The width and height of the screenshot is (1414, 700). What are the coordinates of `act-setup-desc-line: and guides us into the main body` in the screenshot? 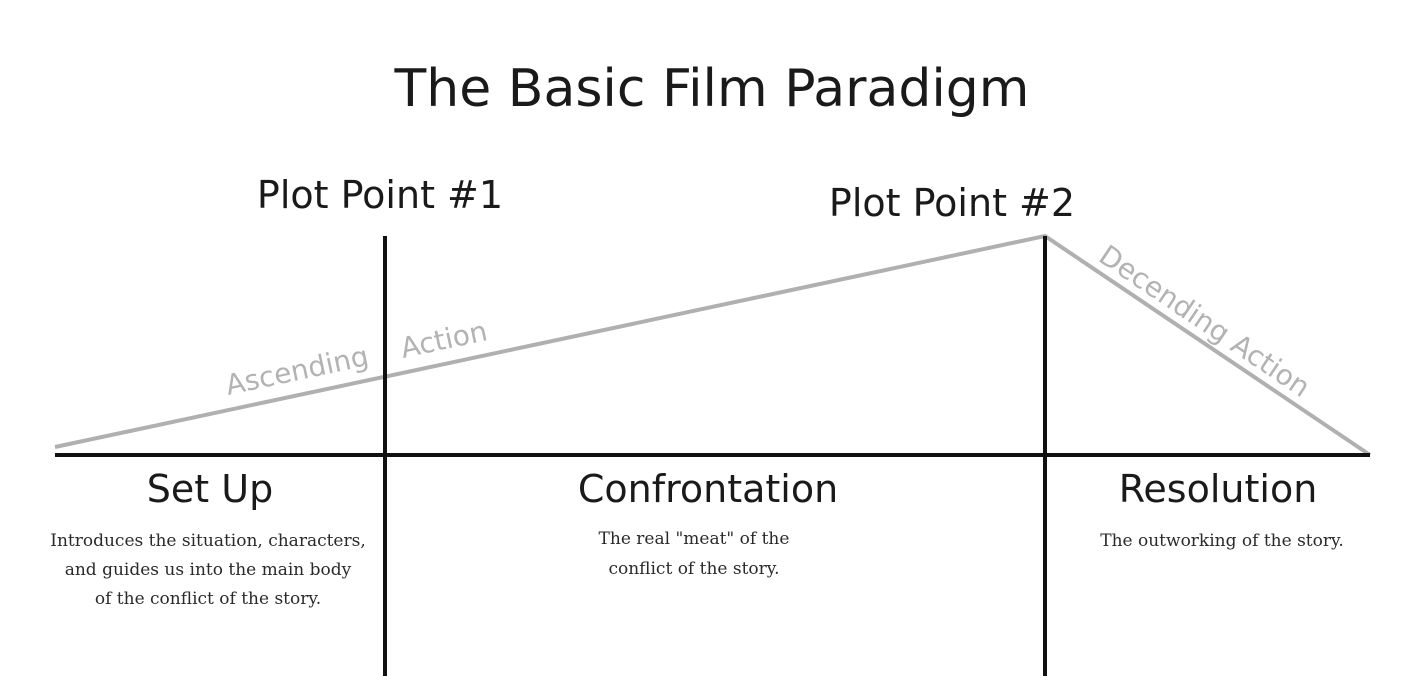 It's located at (208, 570).